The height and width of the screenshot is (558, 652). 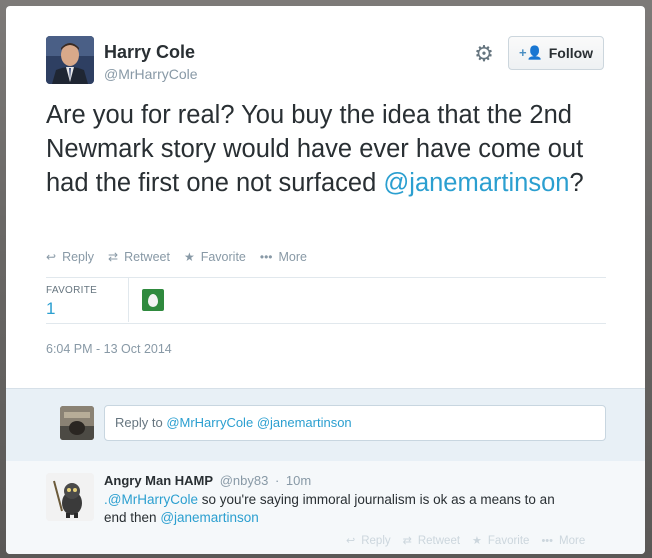 I want to click on author-handle: @MrHarryCole, so click(x=151, y=74).